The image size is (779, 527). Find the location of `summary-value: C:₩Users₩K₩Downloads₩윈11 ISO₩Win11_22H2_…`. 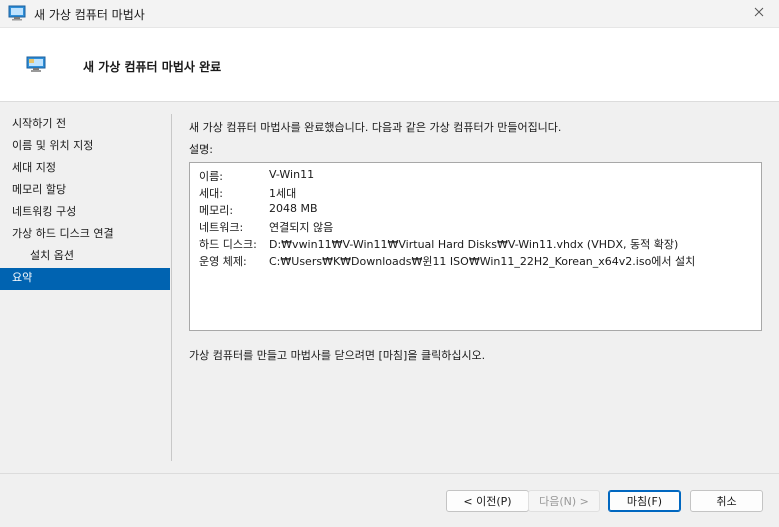

summary-value: C:₩Users₩K₩Downloads₩윈11 ISO₩Win11_22H2_… is located at coordinates (482, 261).